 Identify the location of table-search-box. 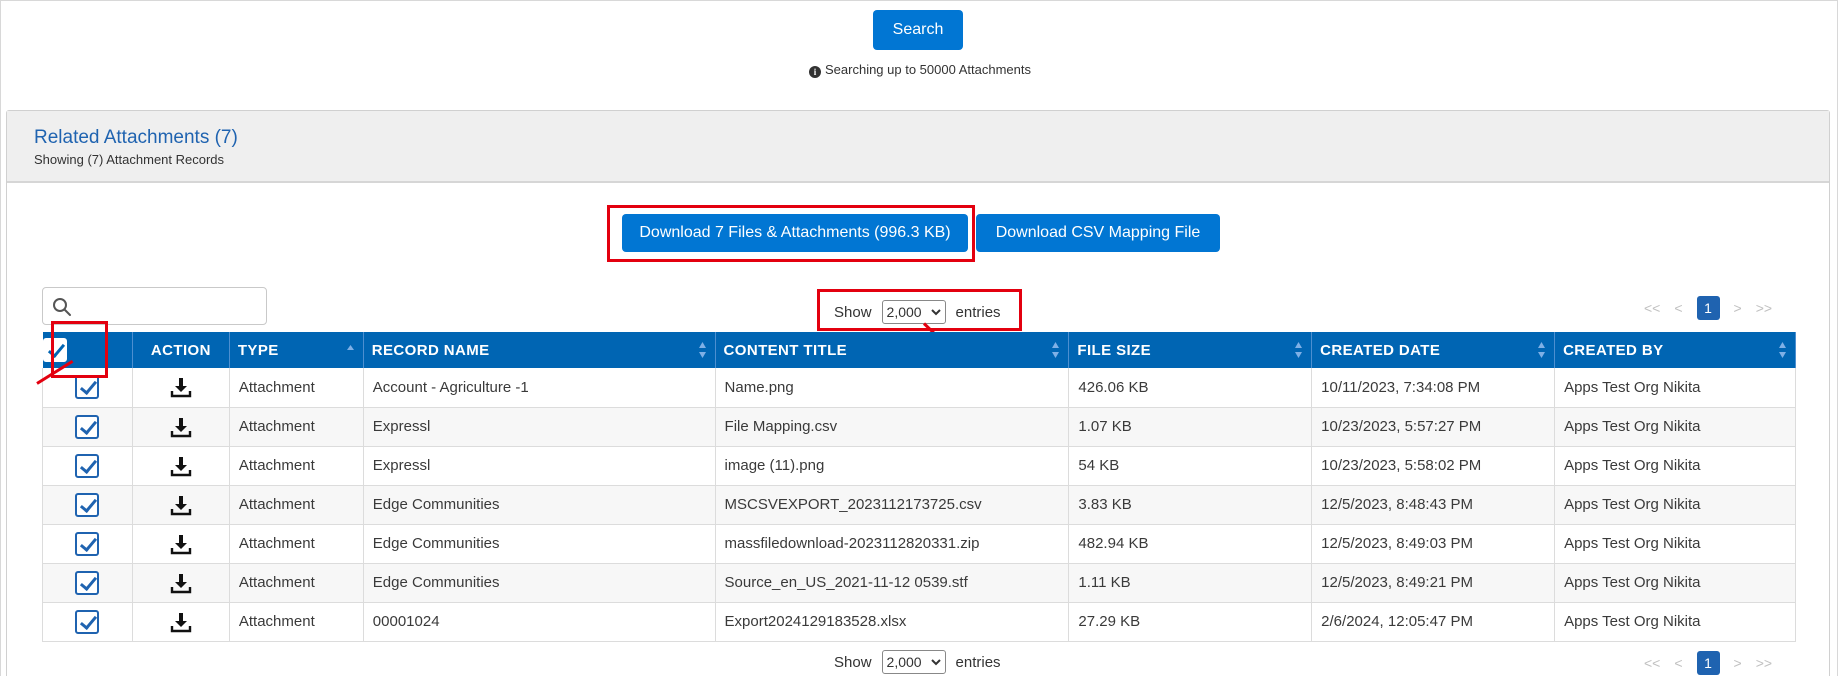
(154, 306).